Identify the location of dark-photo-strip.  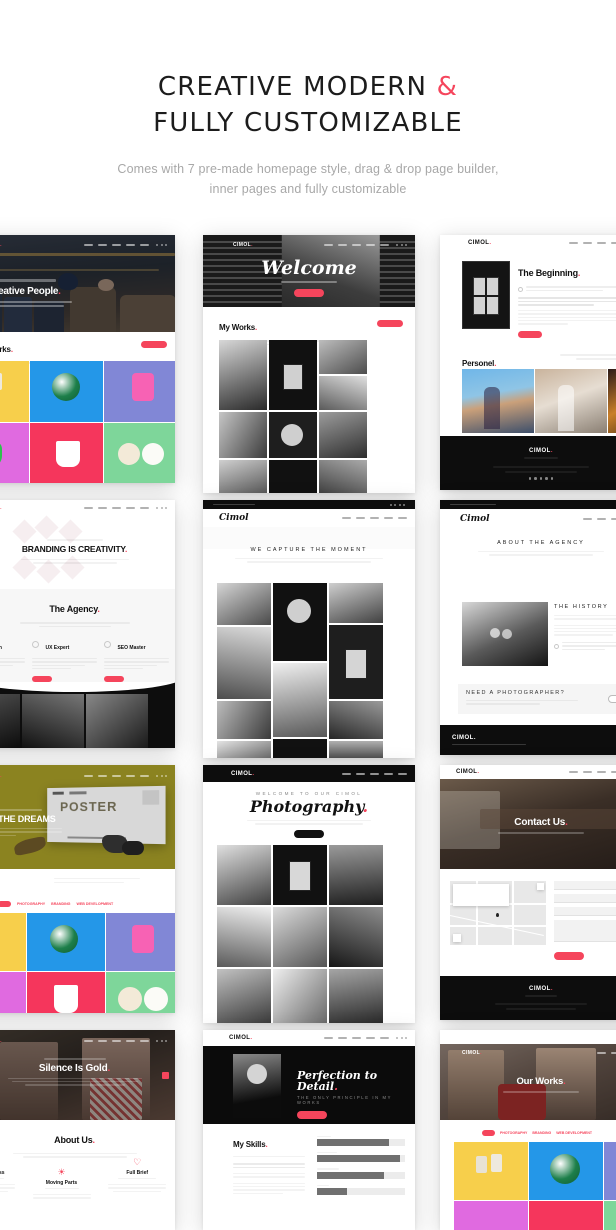
(87, 715).